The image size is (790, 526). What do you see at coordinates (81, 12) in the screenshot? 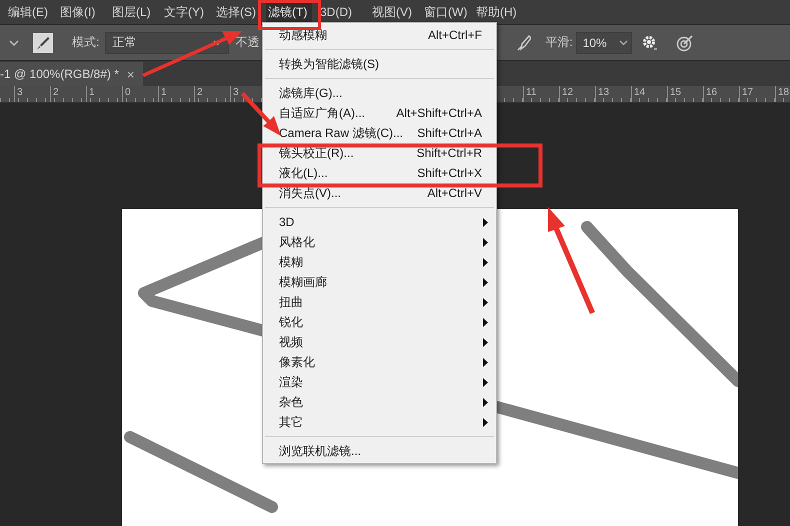
I see `menu-item: 图像(I)` at bounding box center [81, 12].